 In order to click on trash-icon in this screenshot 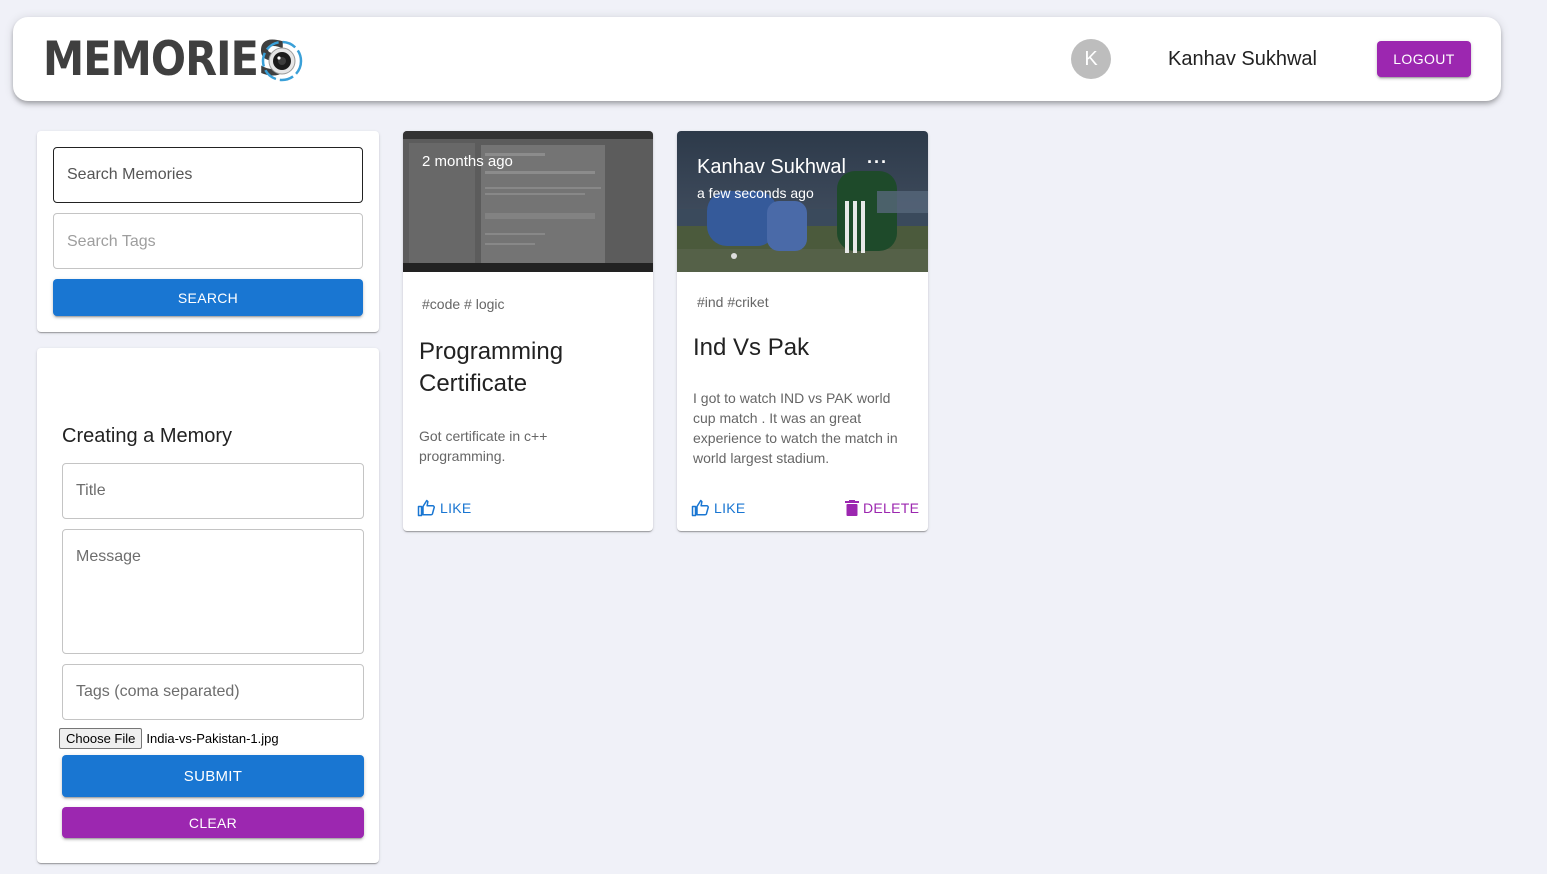, I will do `click(852, 508)`.